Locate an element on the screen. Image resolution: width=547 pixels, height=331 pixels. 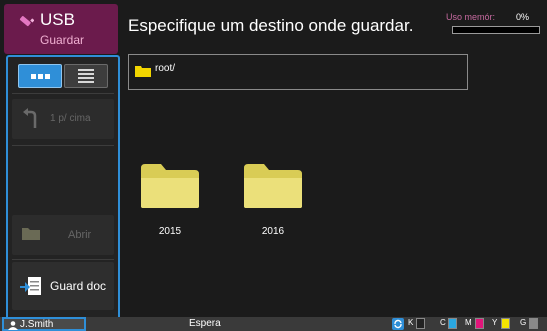
save-document-icon is located at coordinates (30, 286).